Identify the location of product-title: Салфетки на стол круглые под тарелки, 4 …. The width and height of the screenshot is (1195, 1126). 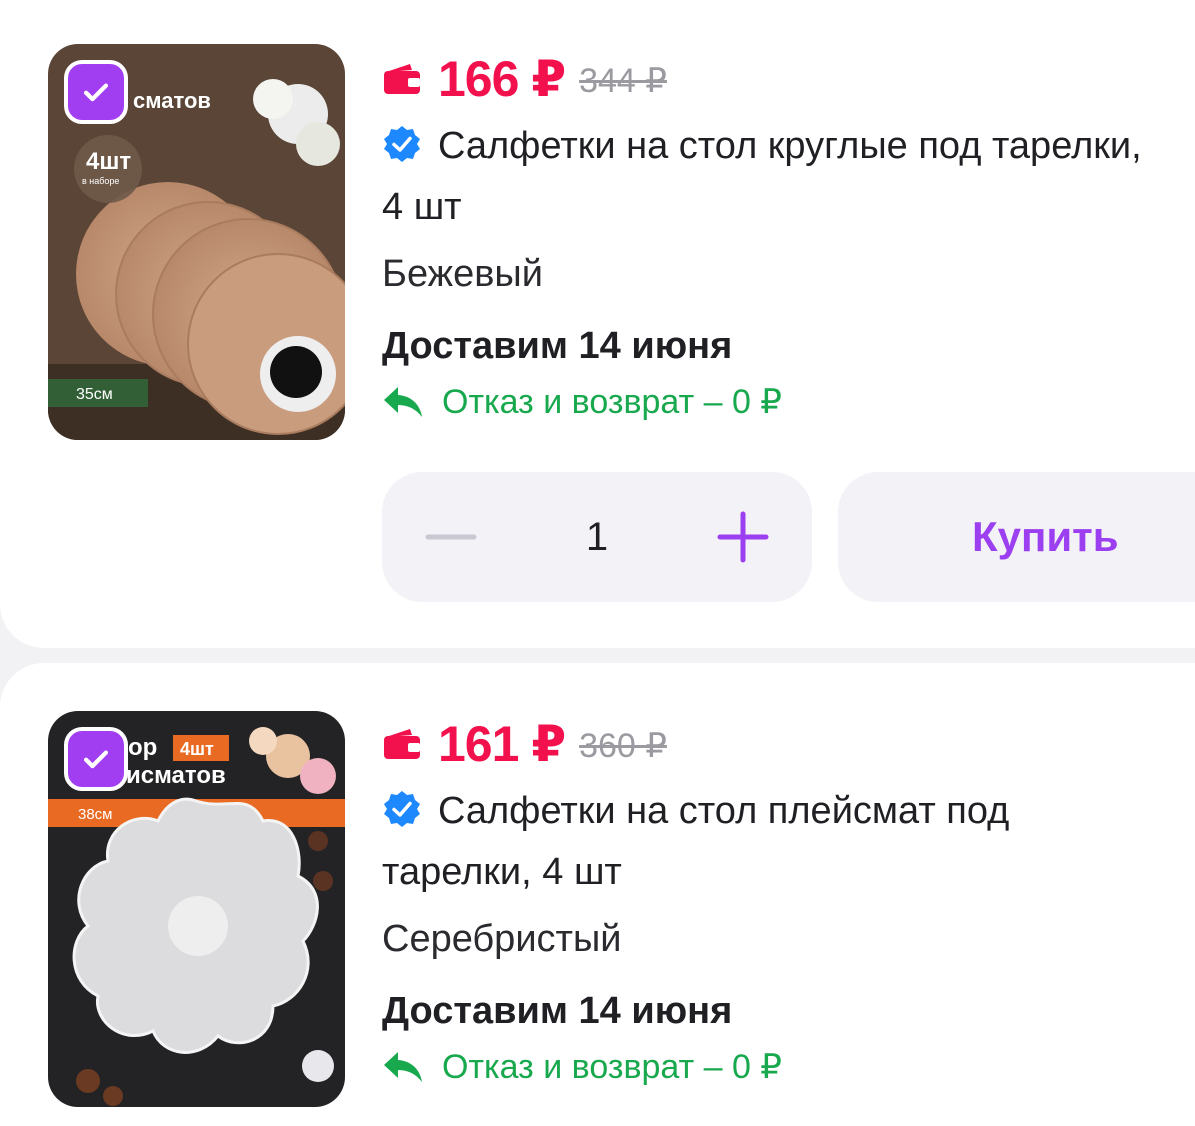
(762, 177).